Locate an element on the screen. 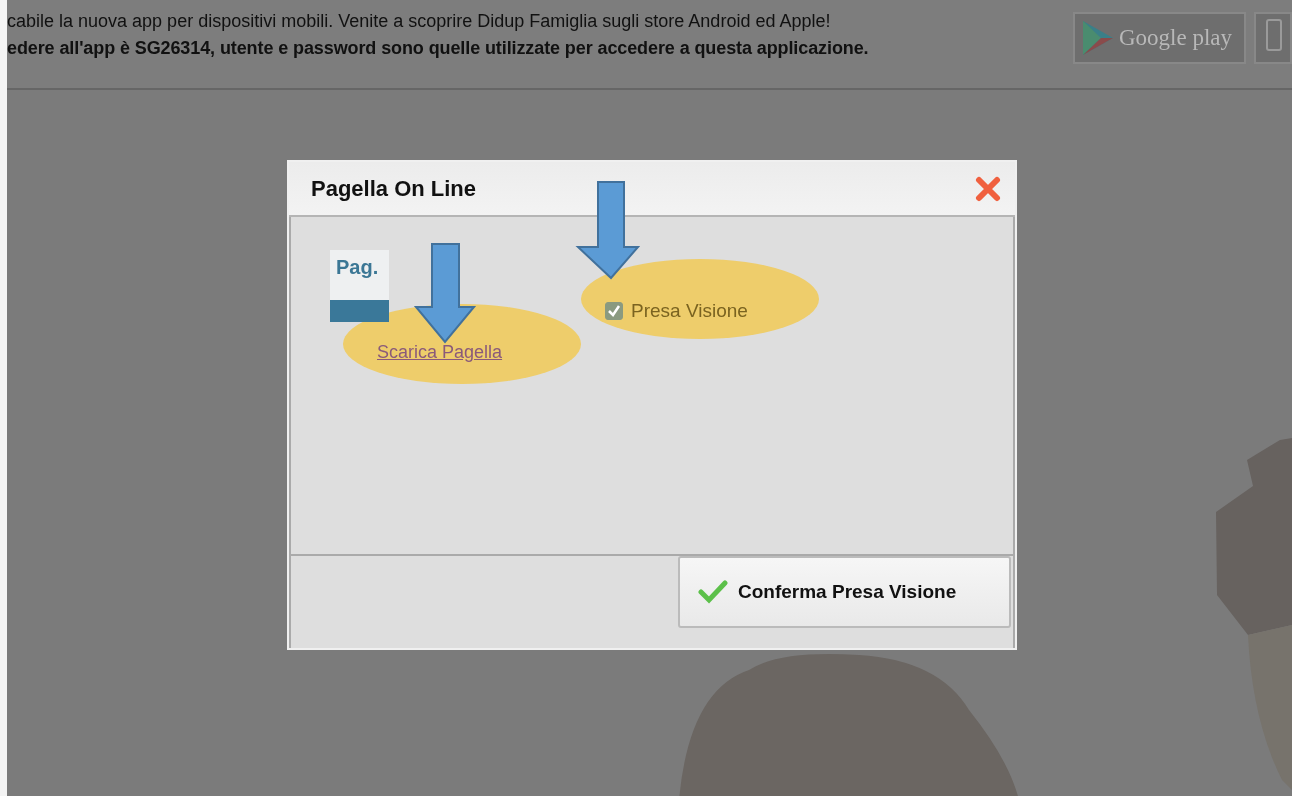  app-store-badge is located at coordinates (1272, 38).